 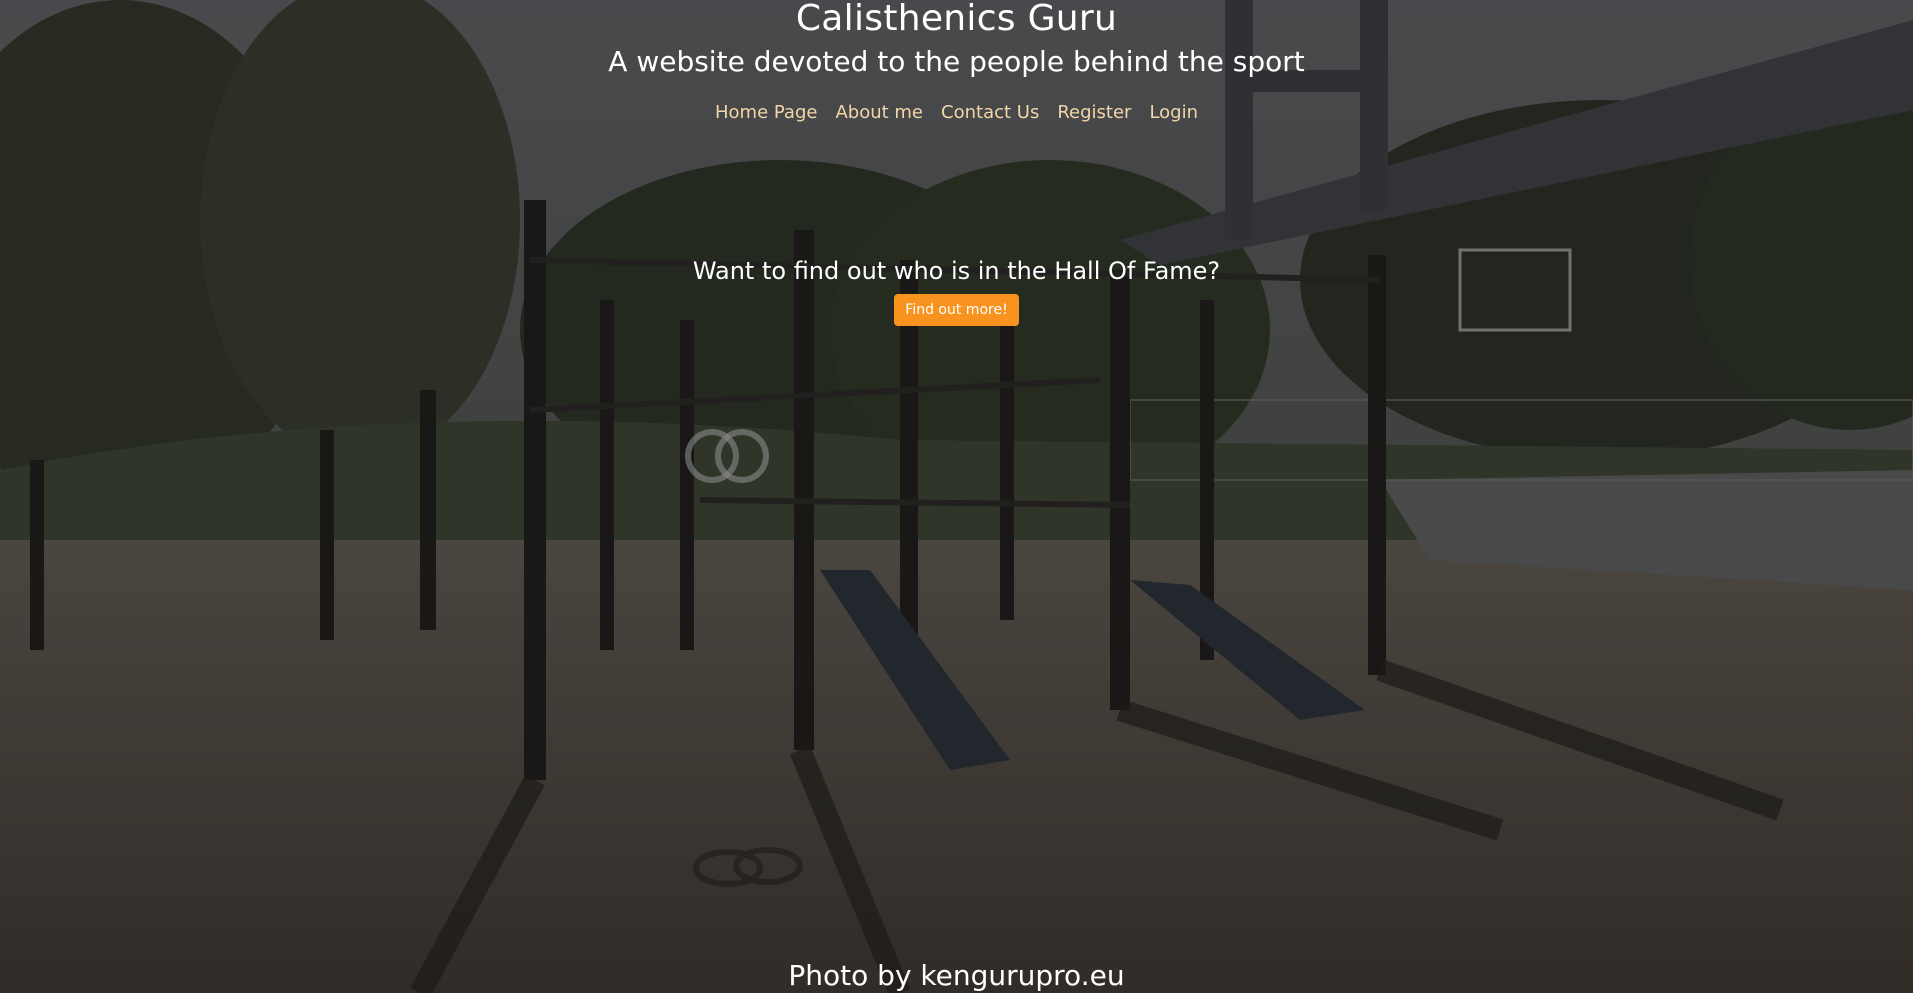 What do you see at coordinates (766, 113) in the screenshot?
I see `nav-link-home: Home Page` at bounding box center [766, 113].